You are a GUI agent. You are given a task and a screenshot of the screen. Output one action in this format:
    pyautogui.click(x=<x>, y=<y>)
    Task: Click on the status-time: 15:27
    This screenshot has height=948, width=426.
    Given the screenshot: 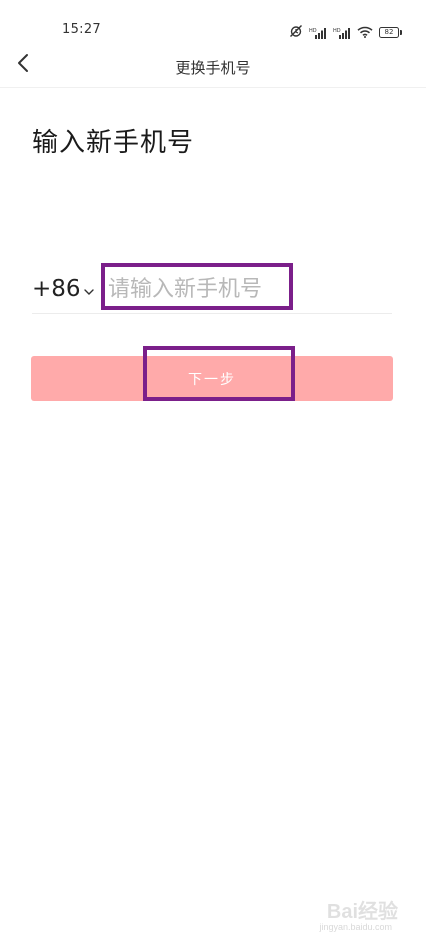 What is the action you would take?
    pyautogui.click(x=81, y=29)
    